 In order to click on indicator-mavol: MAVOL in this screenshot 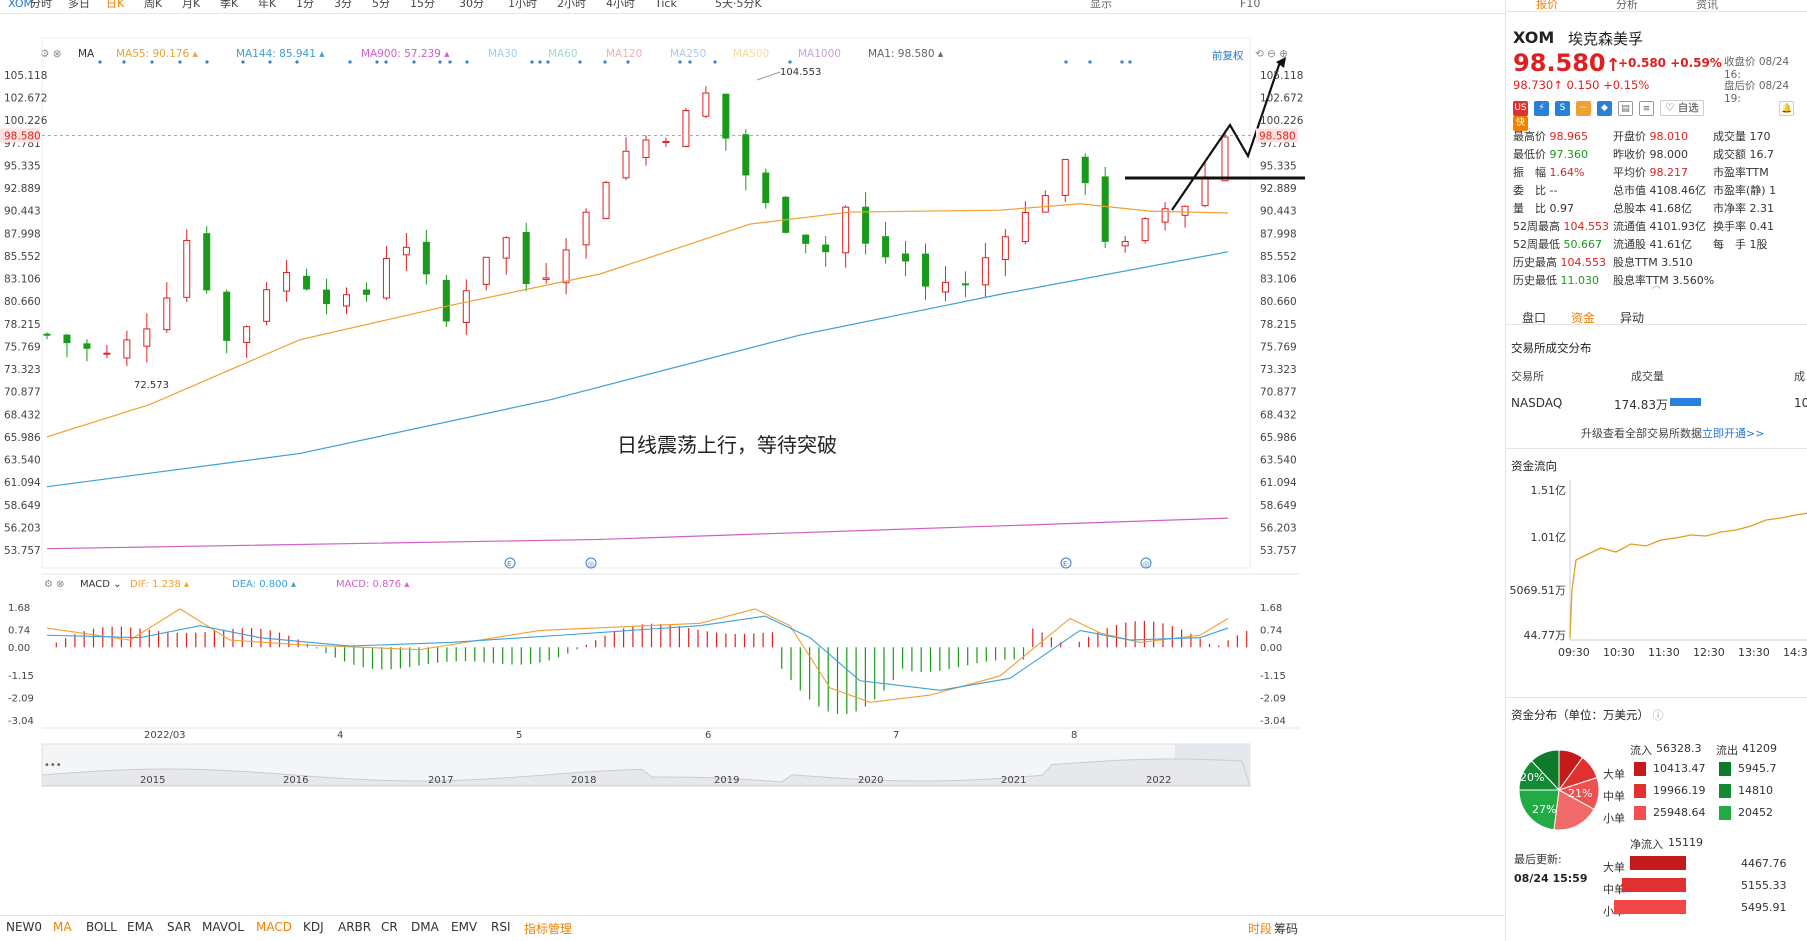, I will do `click(223, 927)`.